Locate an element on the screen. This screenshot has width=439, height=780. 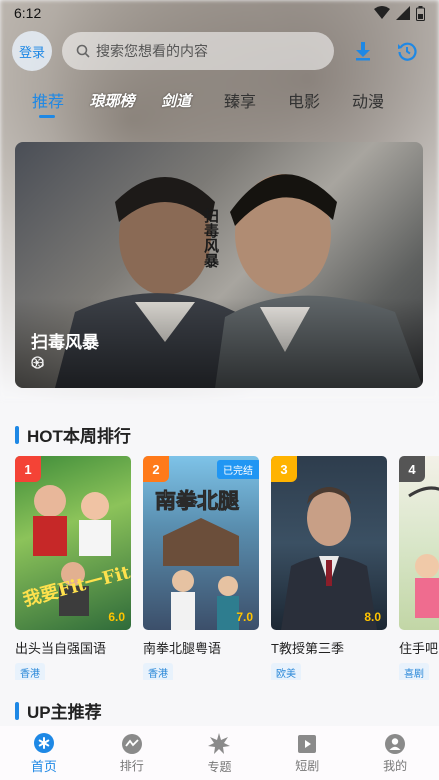
home-asterisk-icon is located at coordinates (43, 742).